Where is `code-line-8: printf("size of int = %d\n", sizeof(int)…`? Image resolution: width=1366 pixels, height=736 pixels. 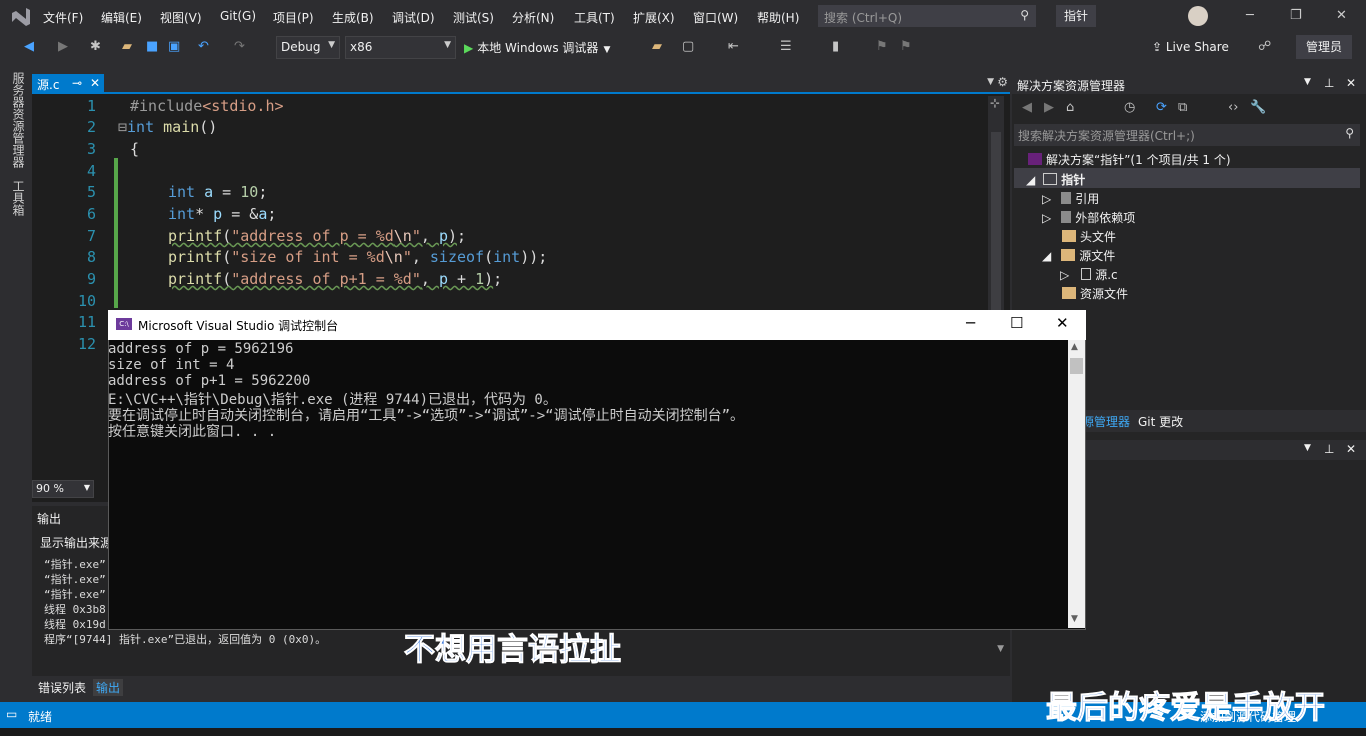
code-line-8: printf("size of int = %d\n", sizeof(int)… is located at coordinates (358, 257).